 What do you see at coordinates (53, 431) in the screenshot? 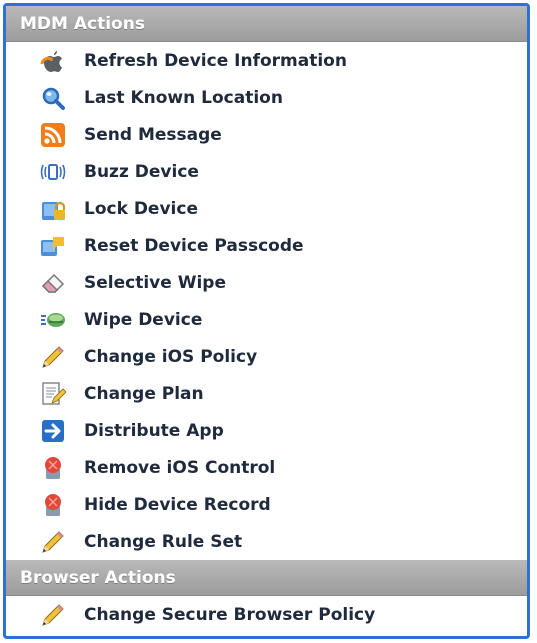
I see `arrow-right-icon` at bounding box center [53, 431].